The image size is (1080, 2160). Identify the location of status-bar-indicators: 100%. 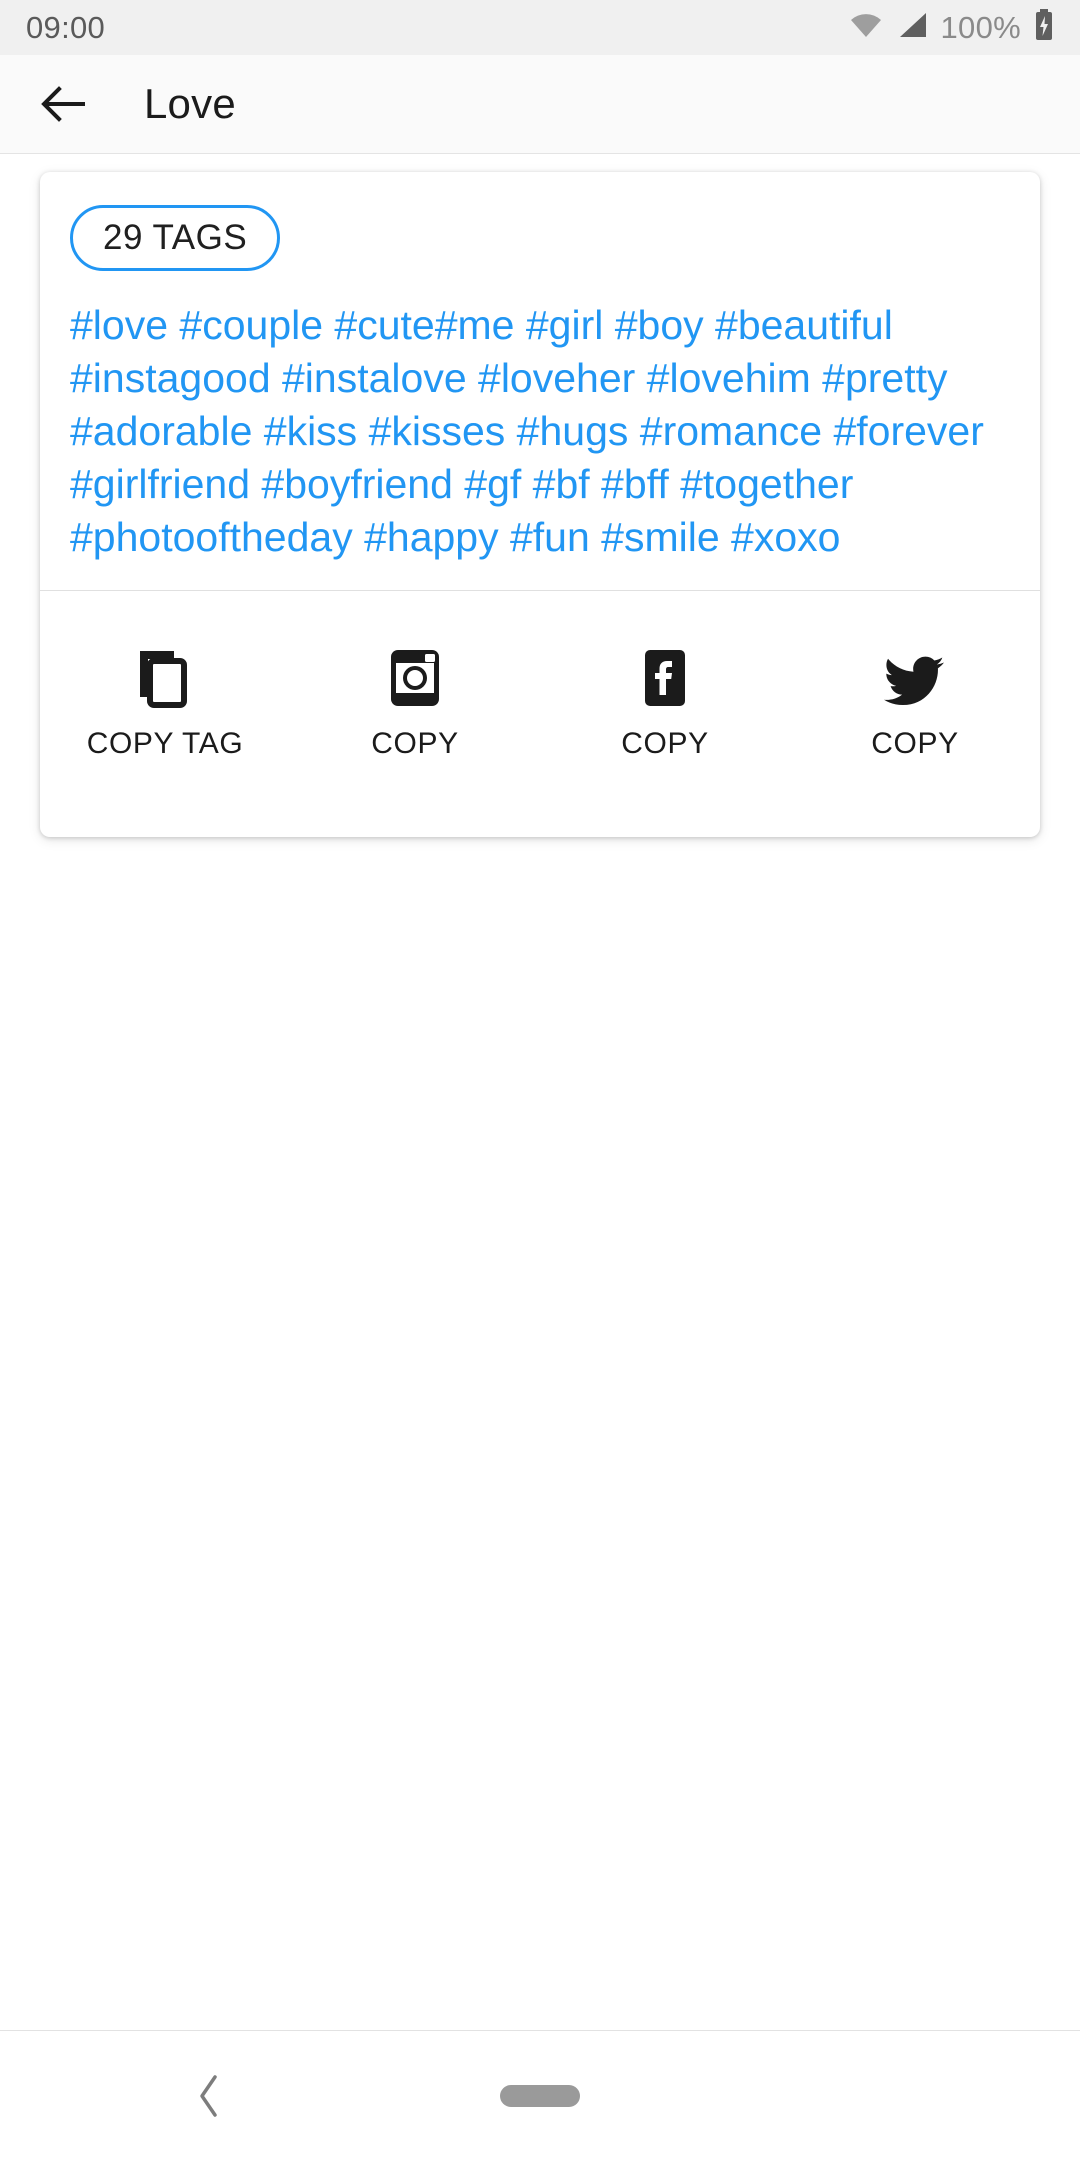
(952, 27).